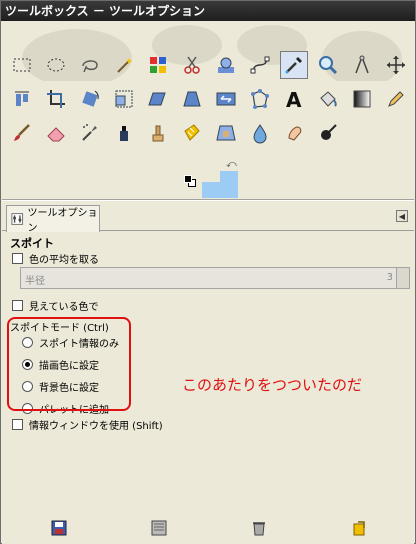 The image size is (416, 544). I want to click on tool-button-rotate, so click(90, 99).